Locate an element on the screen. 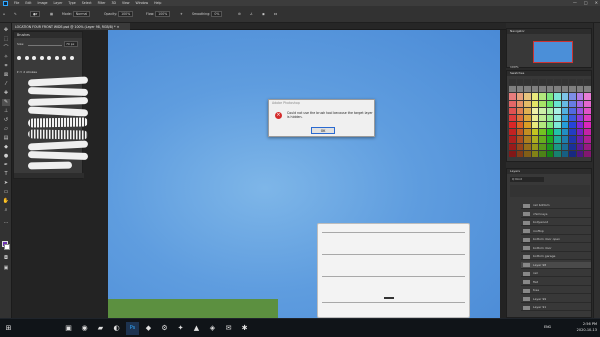 The height and width of the screenshot is (337, 600). hand-tool-icon: ✋ is located at coordinates (6, 201).